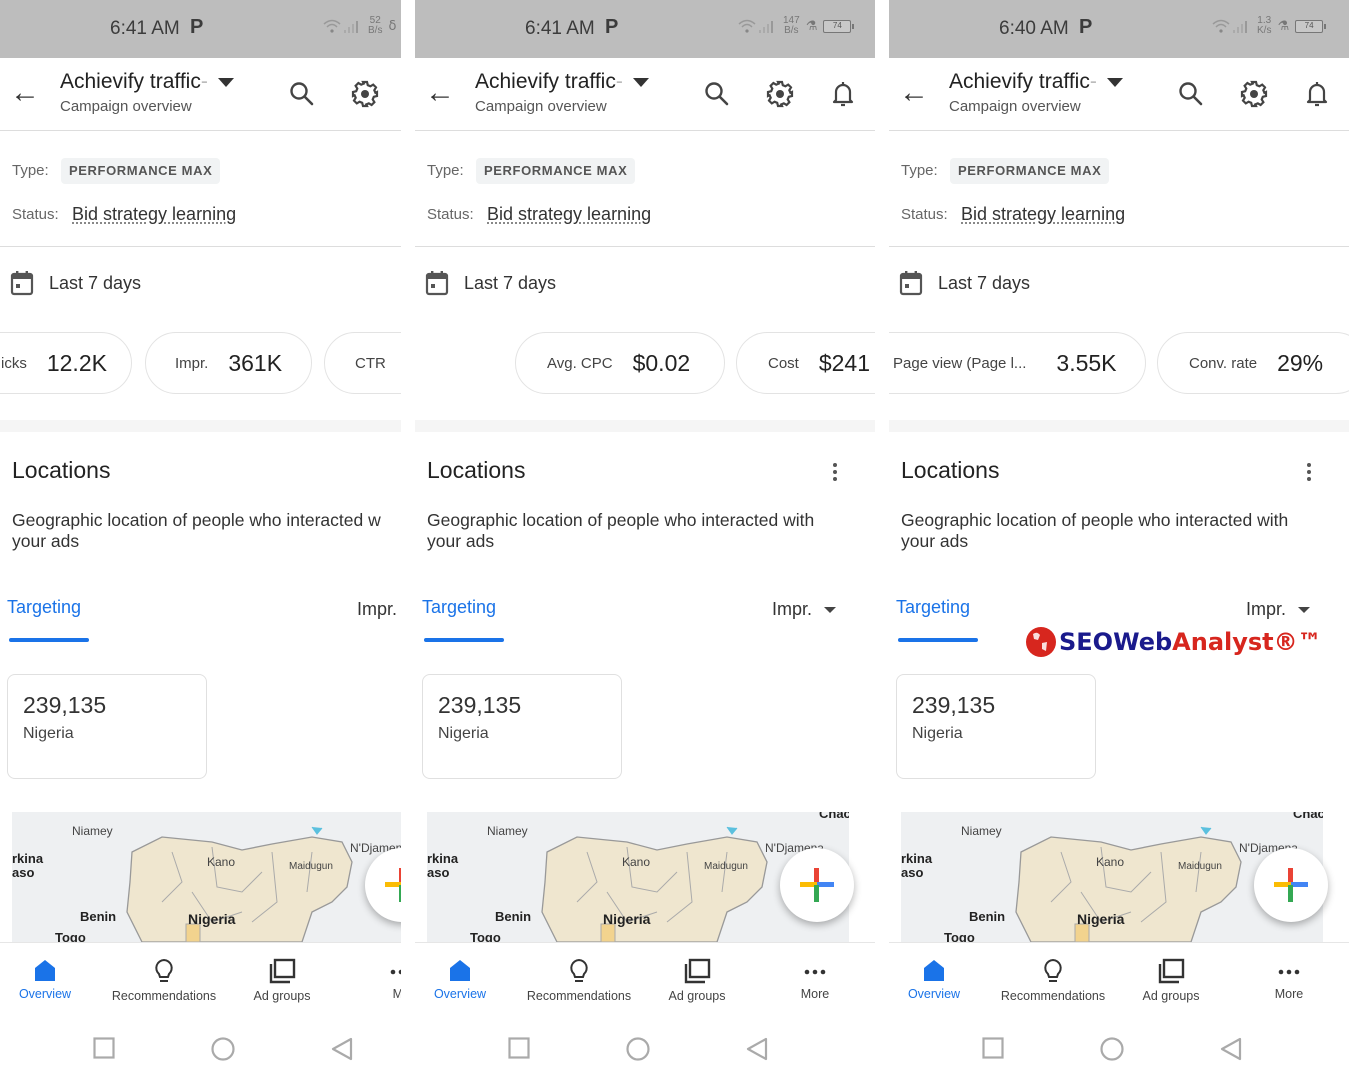 The height and width of the screenshot is (1080, 1349). I want to click on ad-groups-icon, so click(282, 971).